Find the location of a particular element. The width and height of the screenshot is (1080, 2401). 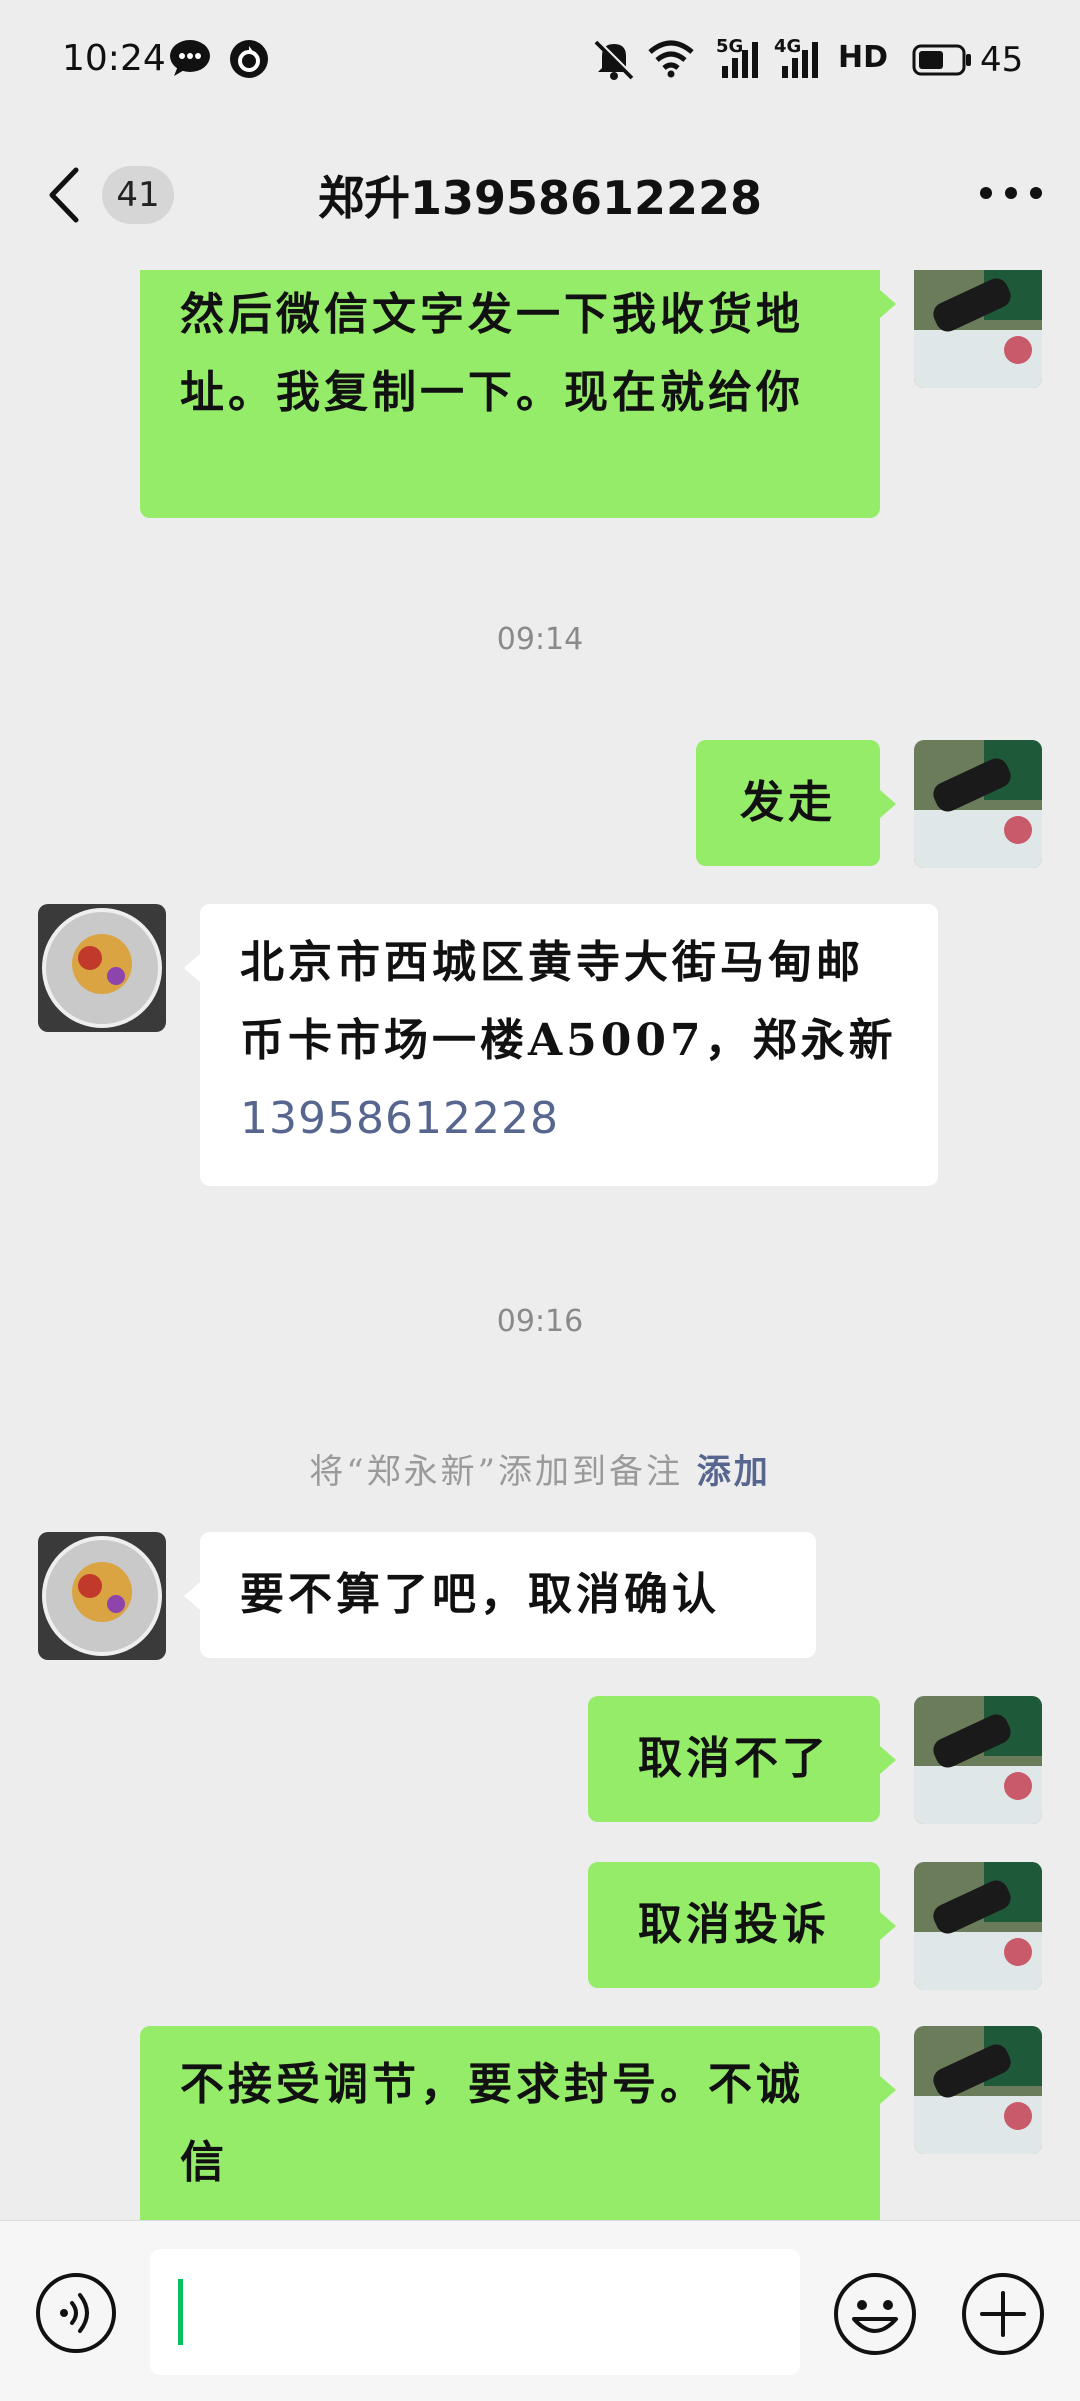

message-bubble: 北京市西城区黄寺大街马甸邮币卡市场一楼A5007，郑永新 13958612228 is located at coordinates (569, 1045).